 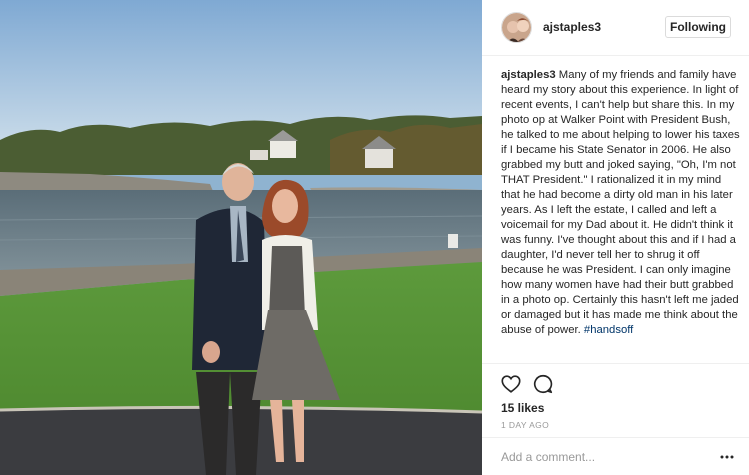 I want to click on more-options-icon, so click(x=727, y=457).